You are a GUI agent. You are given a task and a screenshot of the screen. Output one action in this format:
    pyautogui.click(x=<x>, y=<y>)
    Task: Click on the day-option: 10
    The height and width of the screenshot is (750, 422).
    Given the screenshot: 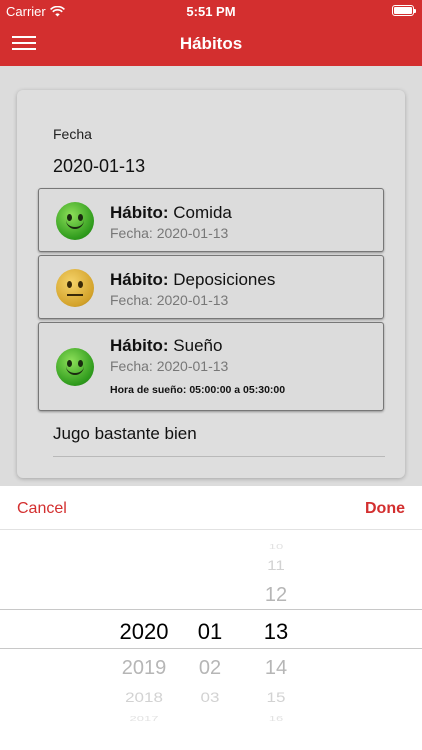 What is the action you would take?
    pyautogui.click(x=276, y=546)
    